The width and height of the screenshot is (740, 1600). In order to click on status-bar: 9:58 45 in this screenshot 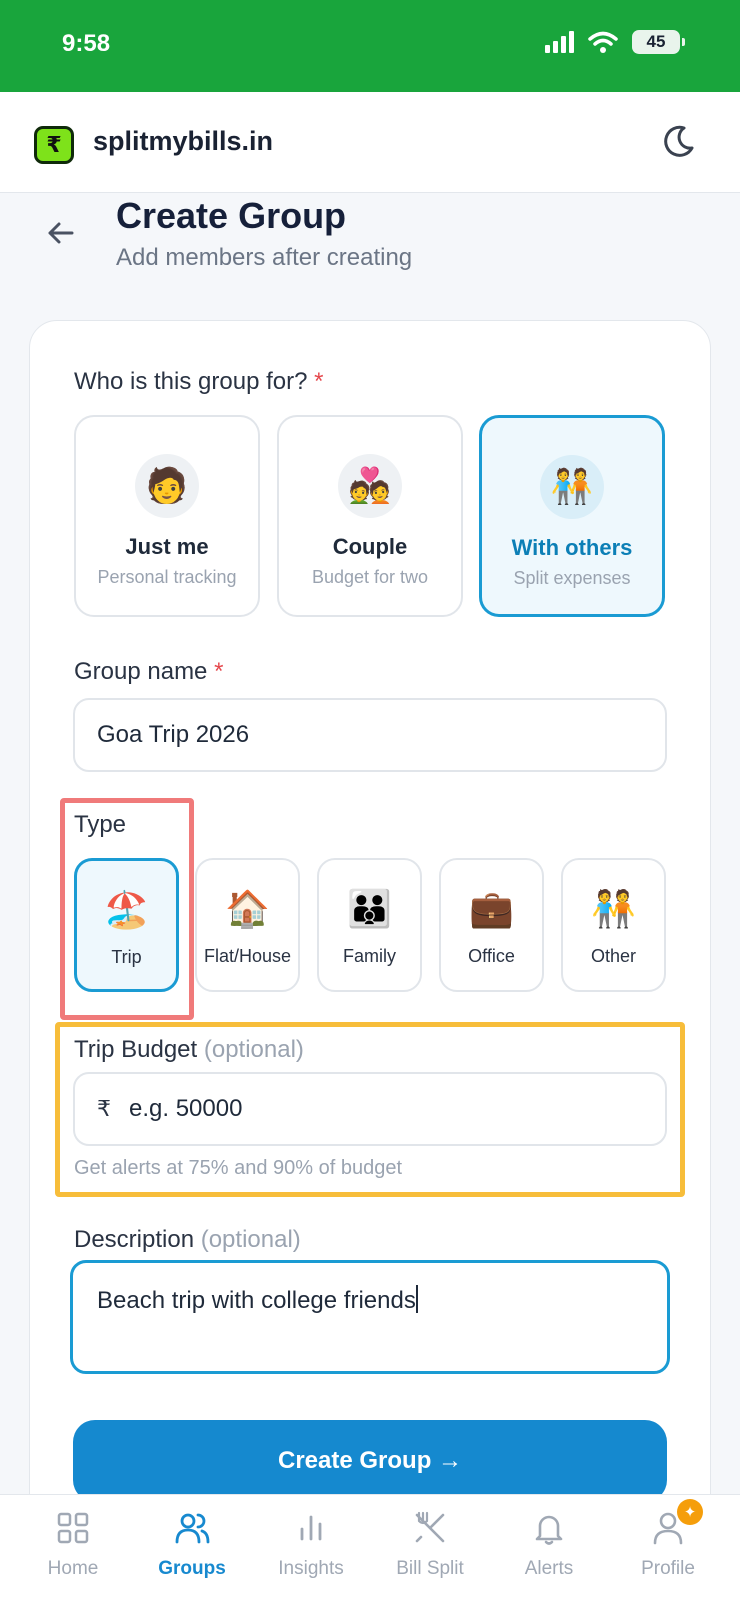, I will do `click(370, 46)`.